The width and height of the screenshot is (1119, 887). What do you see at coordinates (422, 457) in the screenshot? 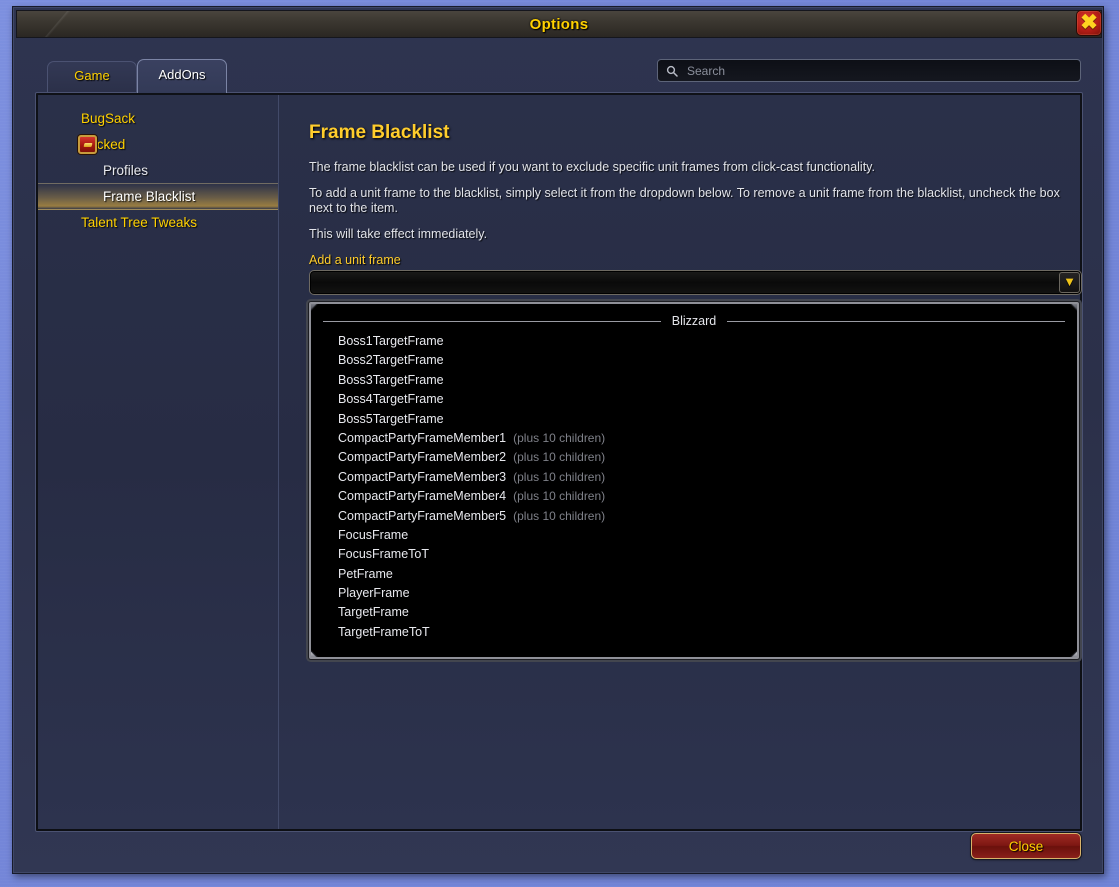
I see `frame-list-item-name: CompactPartyFrameMember2` at bounding box center [422, 457].